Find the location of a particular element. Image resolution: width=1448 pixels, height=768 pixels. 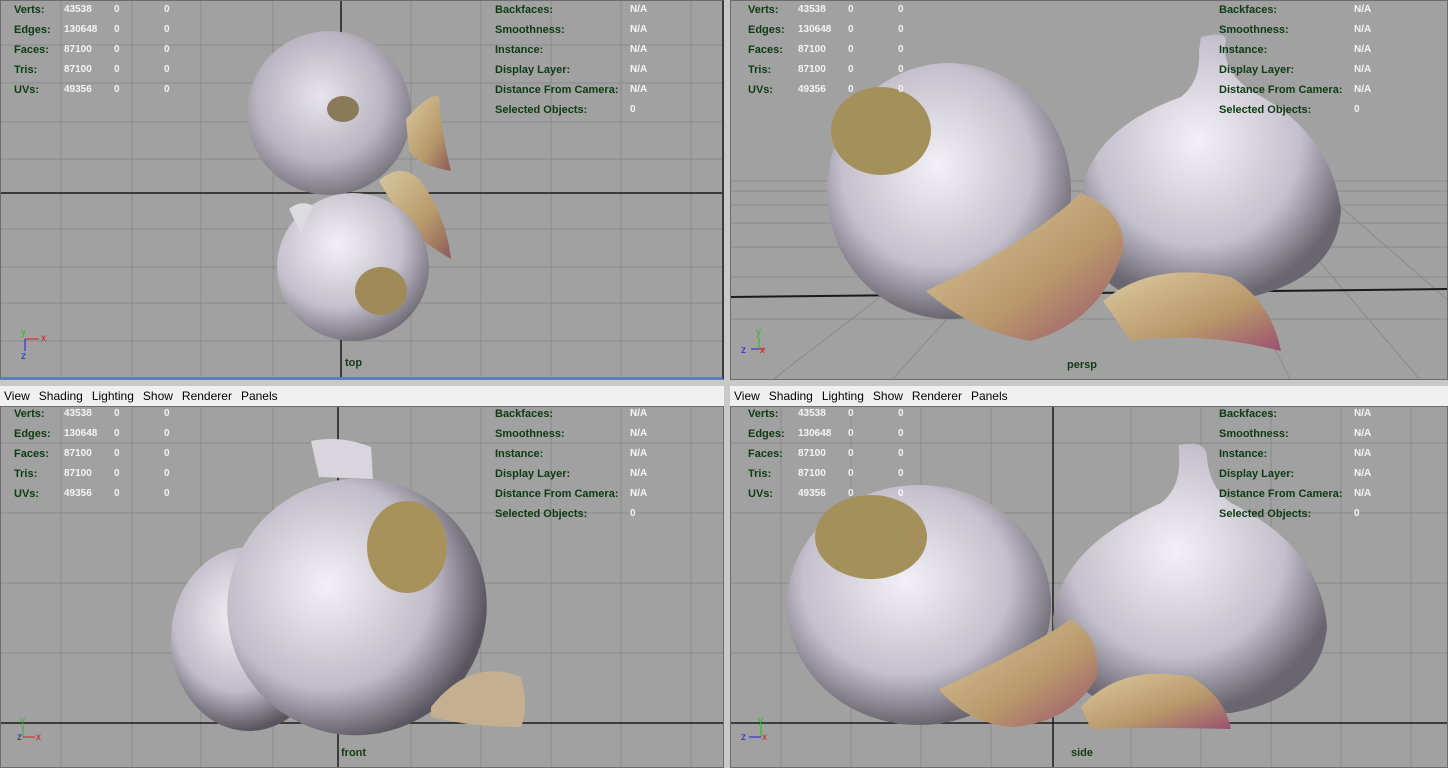

camera-label-persp: persp is located at coordinates (1082, 365).